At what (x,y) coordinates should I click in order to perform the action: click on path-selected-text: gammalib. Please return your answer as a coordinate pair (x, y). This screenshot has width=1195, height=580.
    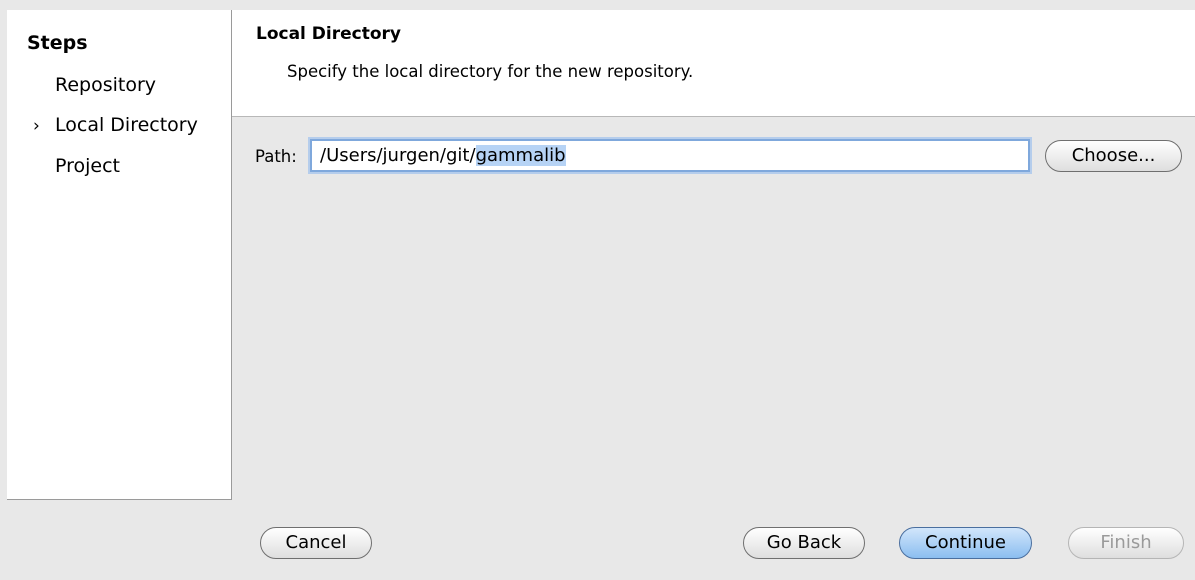
    Looking at the image, I should click on (520, 155).